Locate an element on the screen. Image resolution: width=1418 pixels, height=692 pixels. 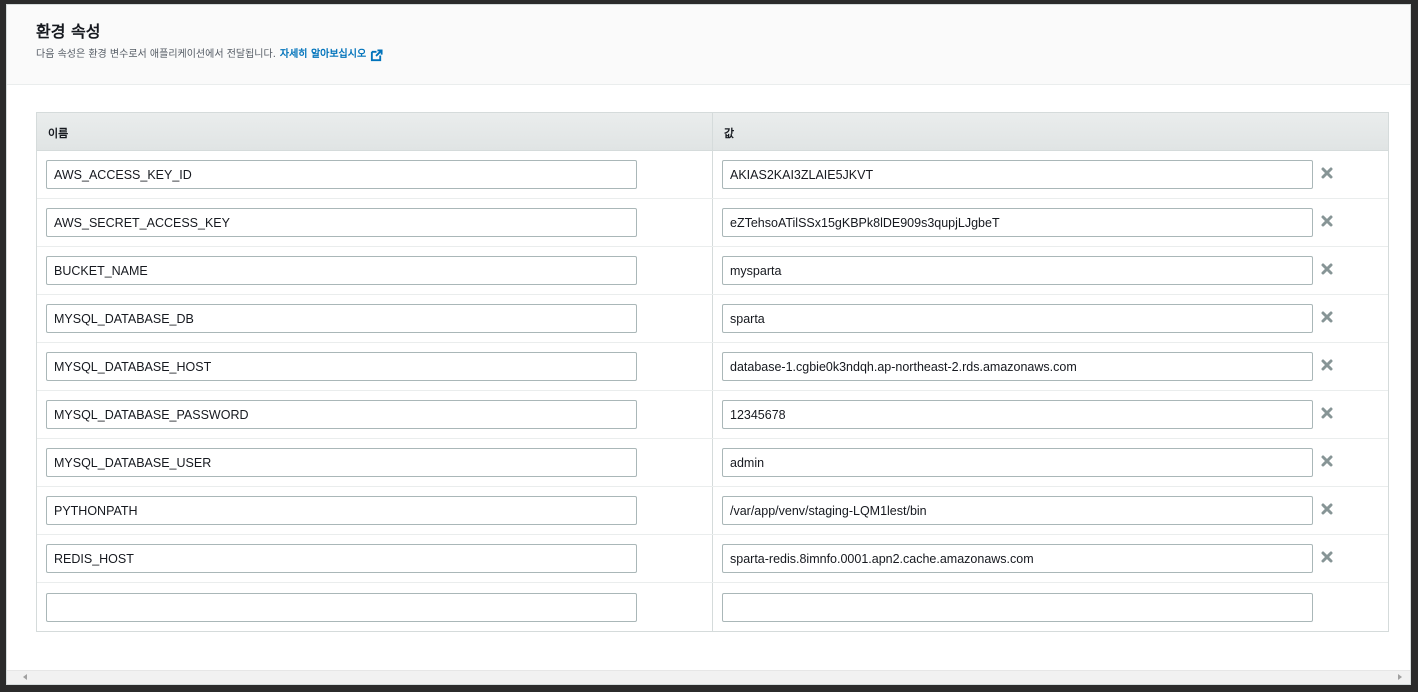
table-row: AWS_ACCESS_KEY_ID AKIAS2KAI3ZLAIE5JKVT is located at coordinates (712, 175).